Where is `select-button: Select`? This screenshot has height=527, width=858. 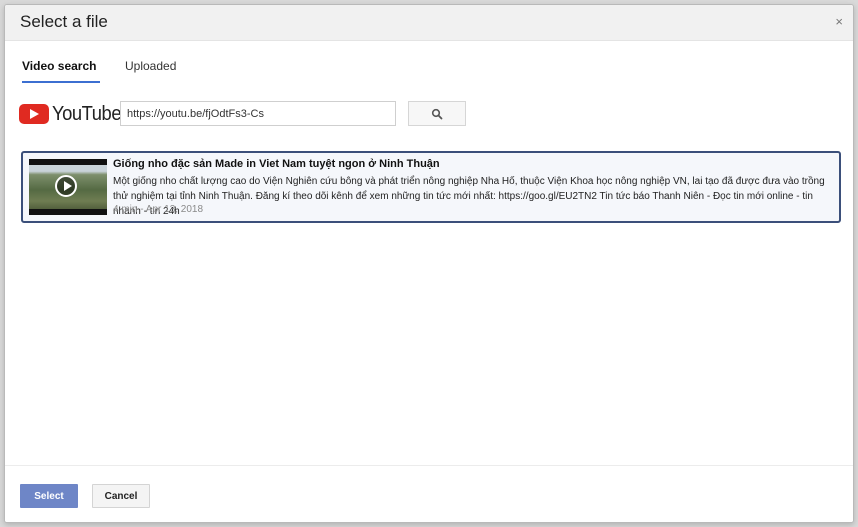
select-button: Select is located at coordinates (49, 496).